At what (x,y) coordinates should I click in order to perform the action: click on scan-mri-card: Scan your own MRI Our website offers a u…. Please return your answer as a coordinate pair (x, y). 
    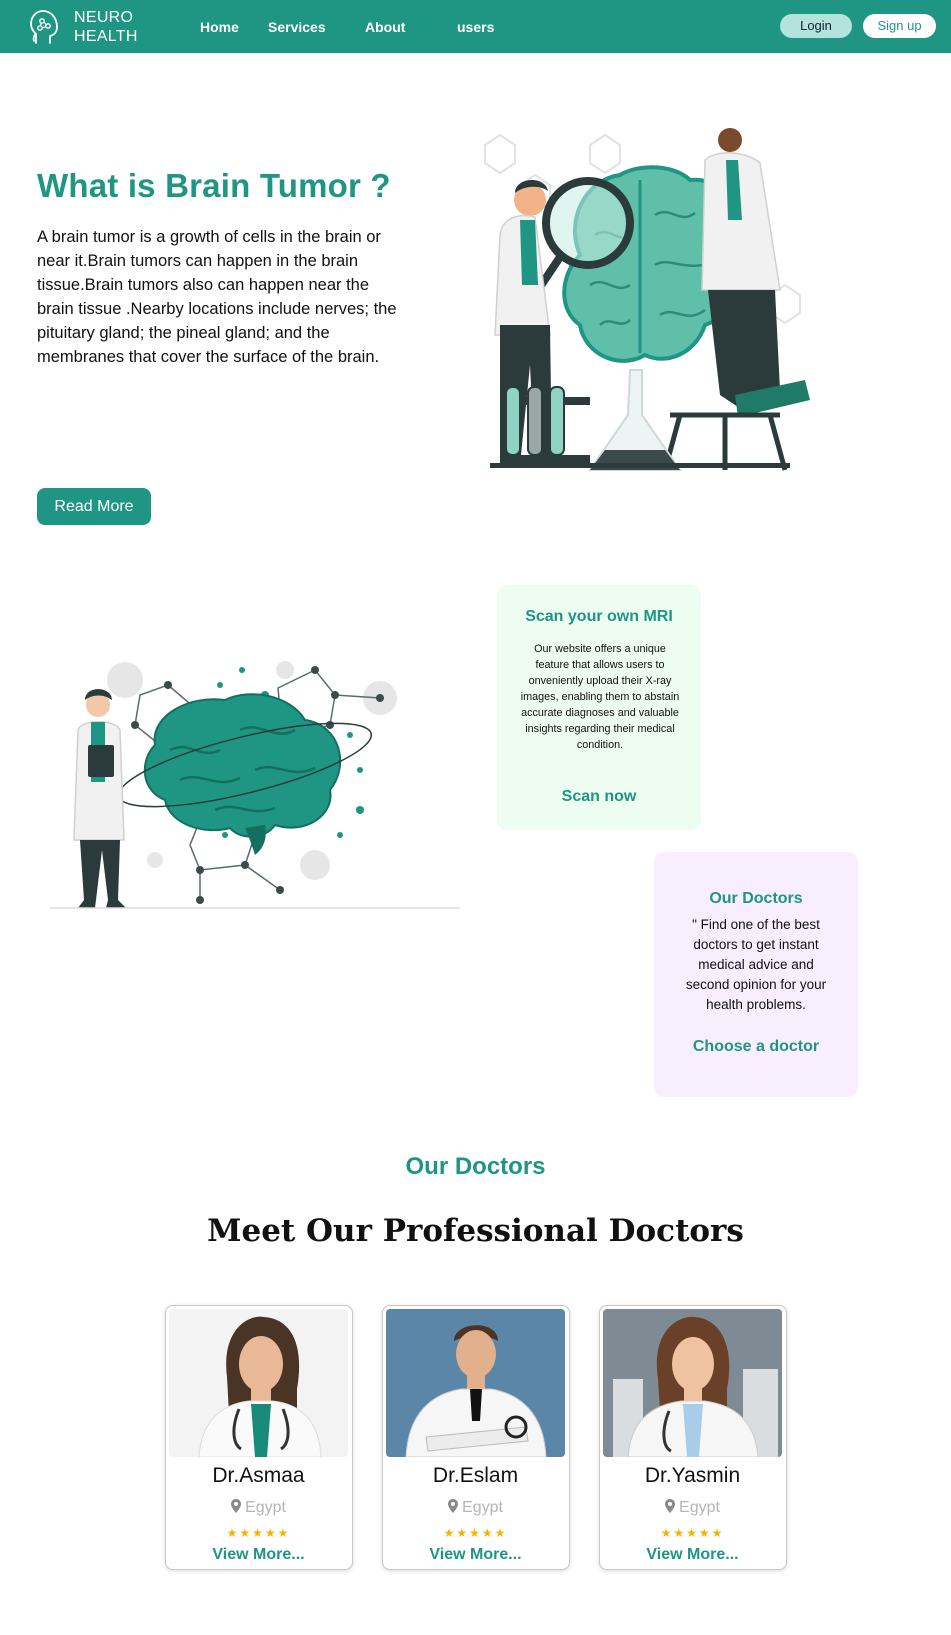
    Looking at the image, I should click on (599, 707).